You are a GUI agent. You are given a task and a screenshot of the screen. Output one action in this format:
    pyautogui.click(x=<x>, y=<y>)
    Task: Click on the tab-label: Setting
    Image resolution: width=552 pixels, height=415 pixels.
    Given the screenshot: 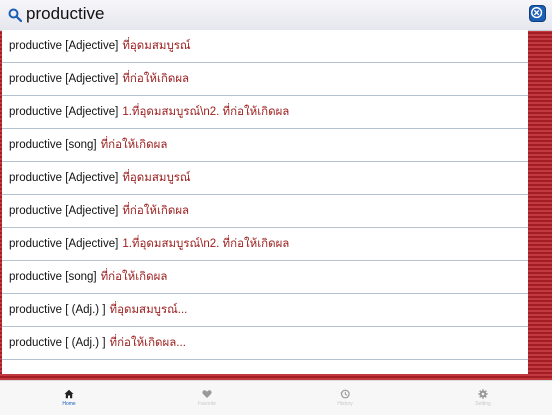 What is the action you would take?
    pyautogui.click(x=483, y=404)
    